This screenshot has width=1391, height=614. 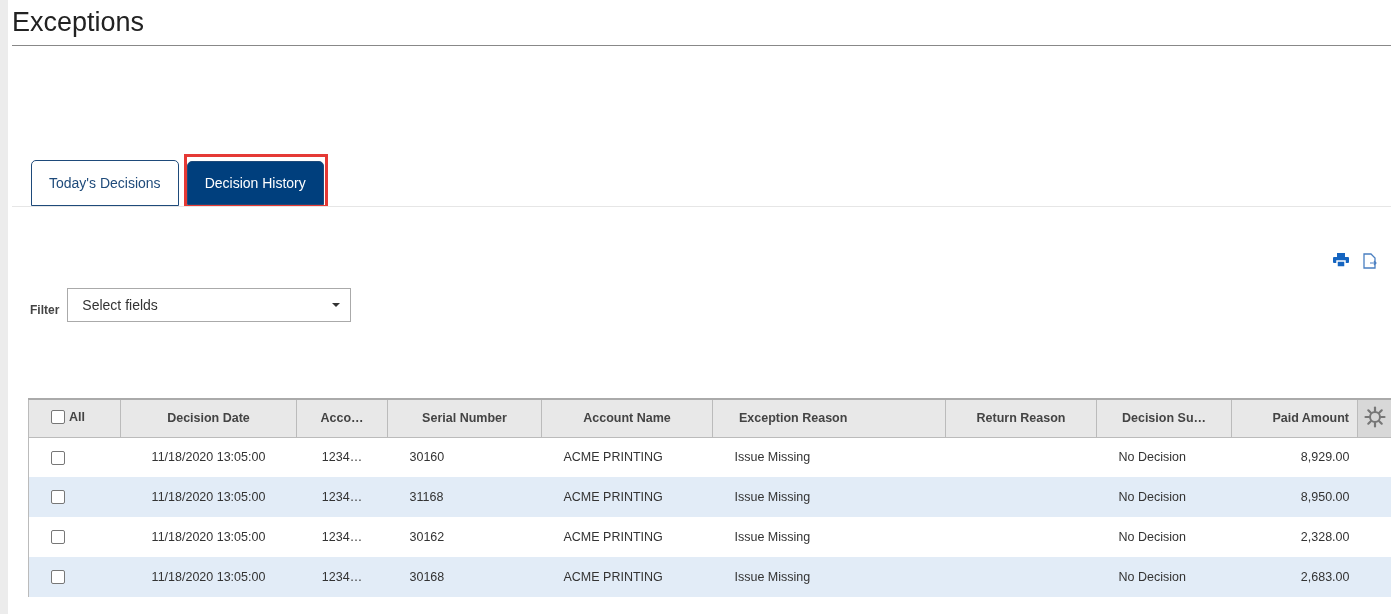 What do you see at coordinates (208, 418) in the screenshot?
I see `column-header: Decision Date` at bounding box center [208, 418].